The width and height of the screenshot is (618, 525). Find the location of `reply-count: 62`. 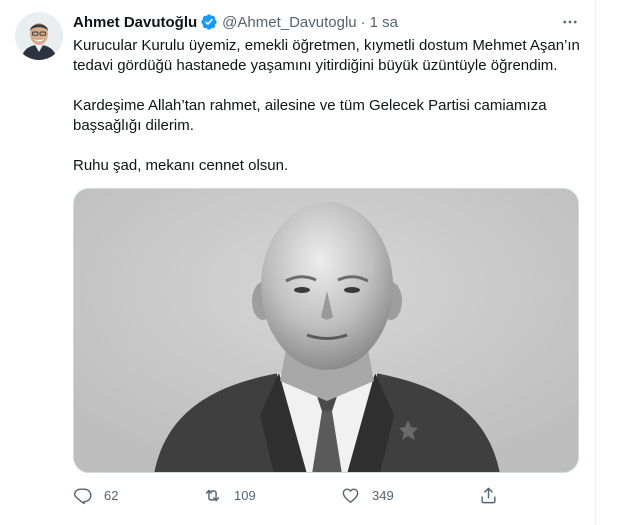

reply-count: 62 is located at coordinates (111, 495).